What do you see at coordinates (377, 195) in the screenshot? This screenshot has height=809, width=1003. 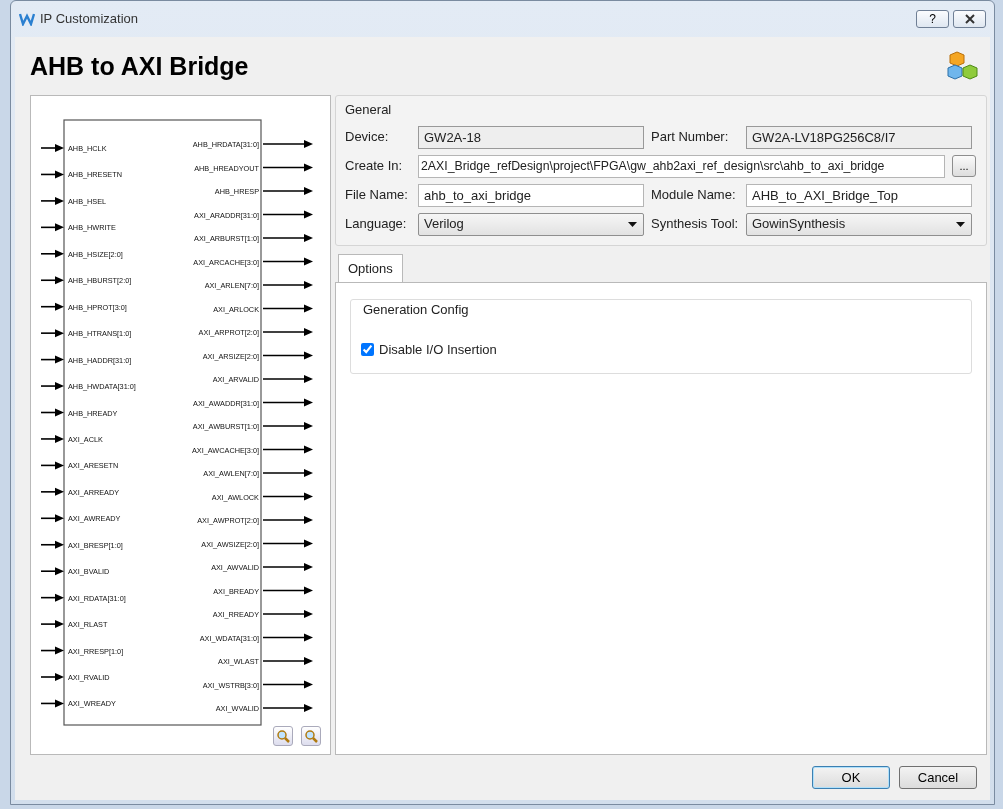 I see `field-label: File Name:` at bounding box center [377, 195].